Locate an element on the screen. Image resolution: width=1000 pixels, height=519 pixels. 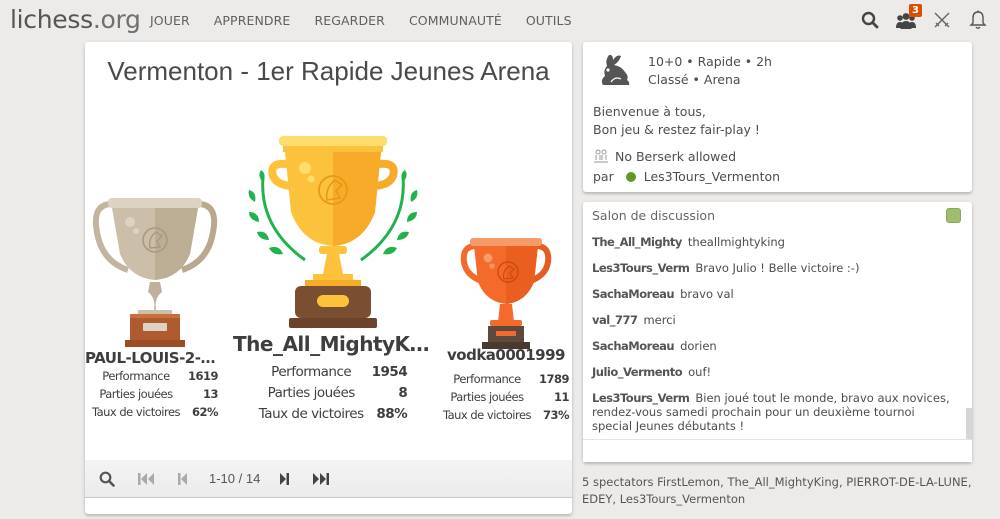
stat-value: 1619 is located at coordinates (203, 376).